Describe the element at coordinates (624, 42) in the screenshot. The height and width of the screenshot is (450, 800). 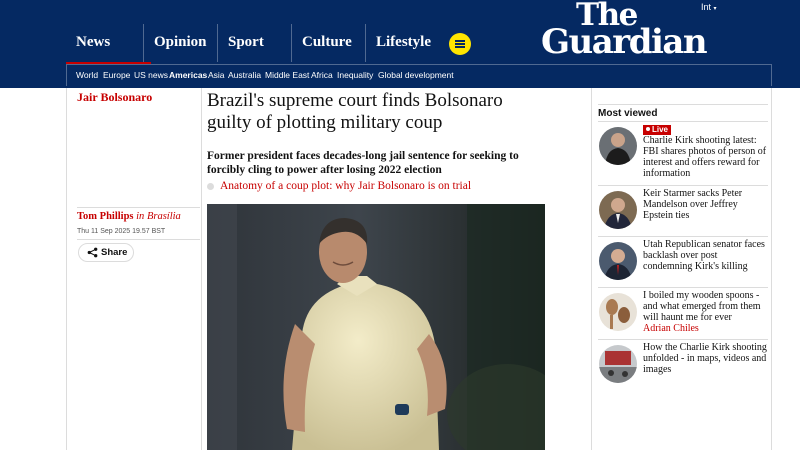
I see `logo-line-2: Guardian` at that location.